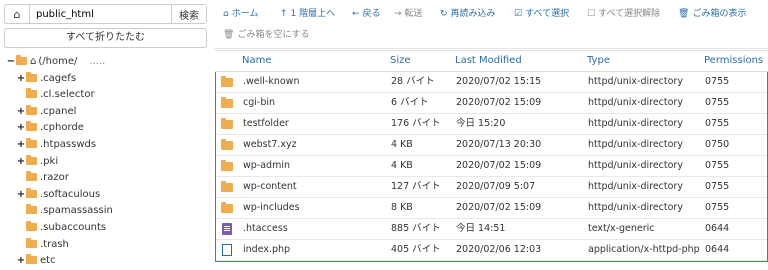 Image resolution: width=768 pixels, height=270 pixels. I want to click on deselect-all-button: ☐ すべて選択解除, so click(623, 14).